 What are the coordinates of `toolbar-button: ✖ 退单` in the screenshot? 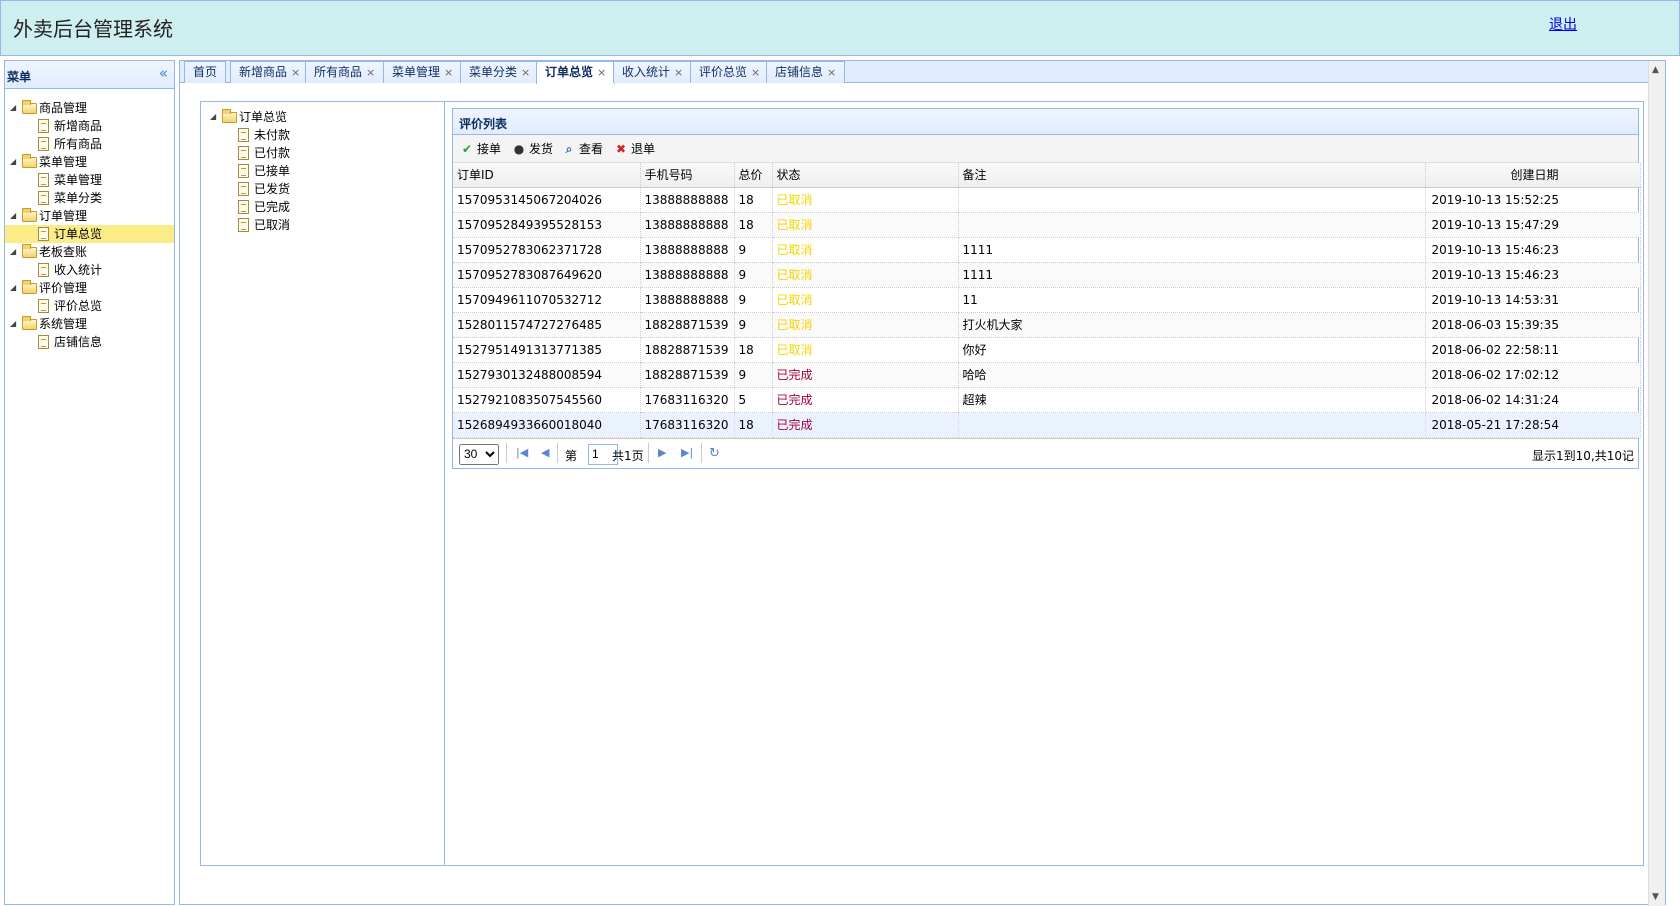 It's located at (634, 149).